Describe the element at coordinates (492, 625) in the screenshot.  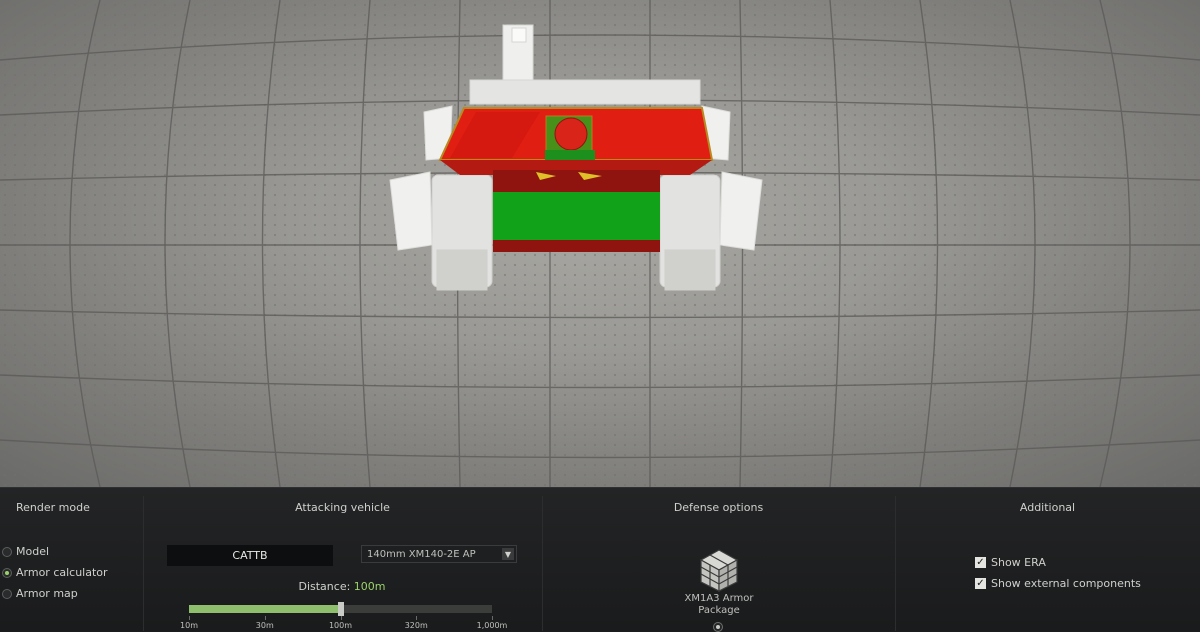
I see `slider-tick-label: 1,000m` at that location.